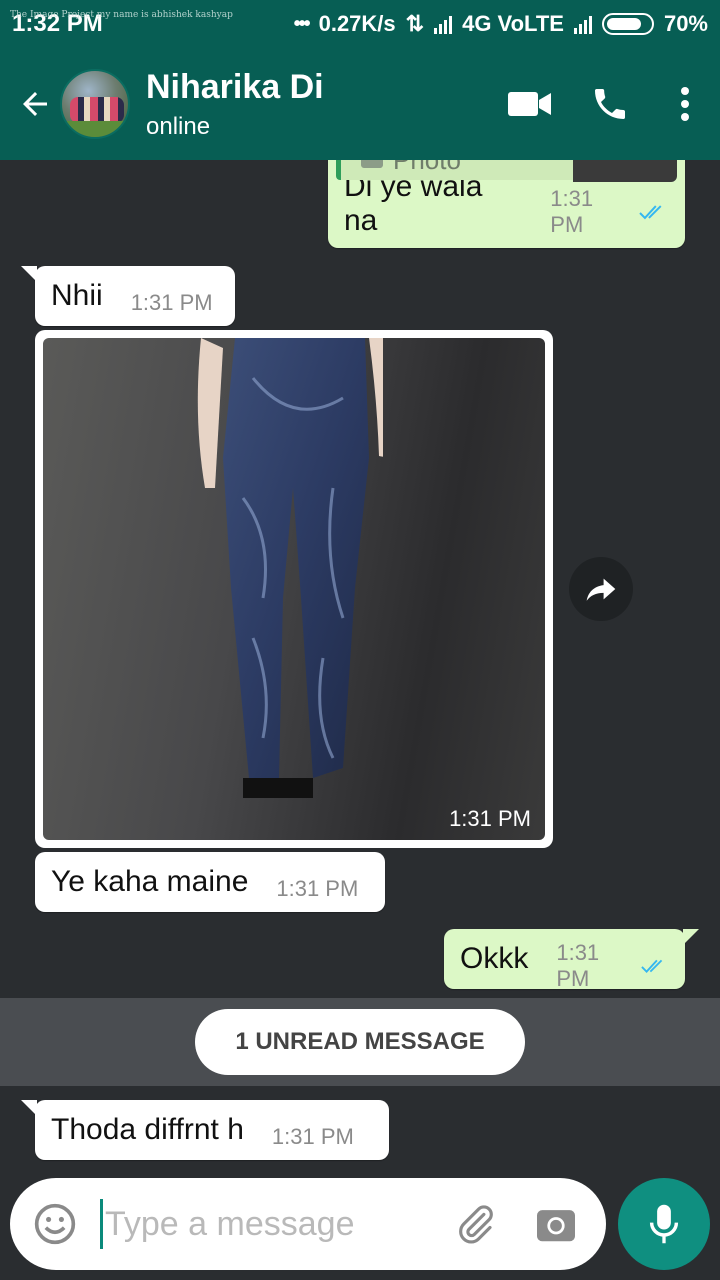  What do you see at coordinates (556, 1224) in the screenshot?
I see `camera-icon` at bounding box center [556, 1224].